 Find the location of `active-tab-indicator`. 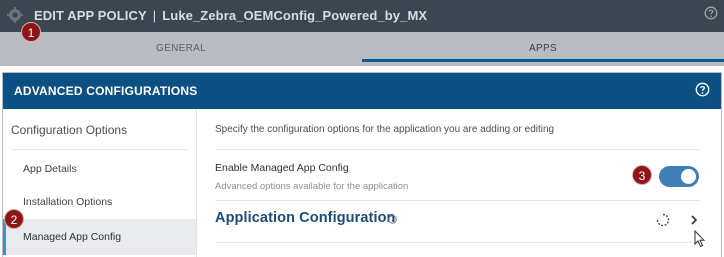

active-tab-indicator is located at coordinates (543, 60).